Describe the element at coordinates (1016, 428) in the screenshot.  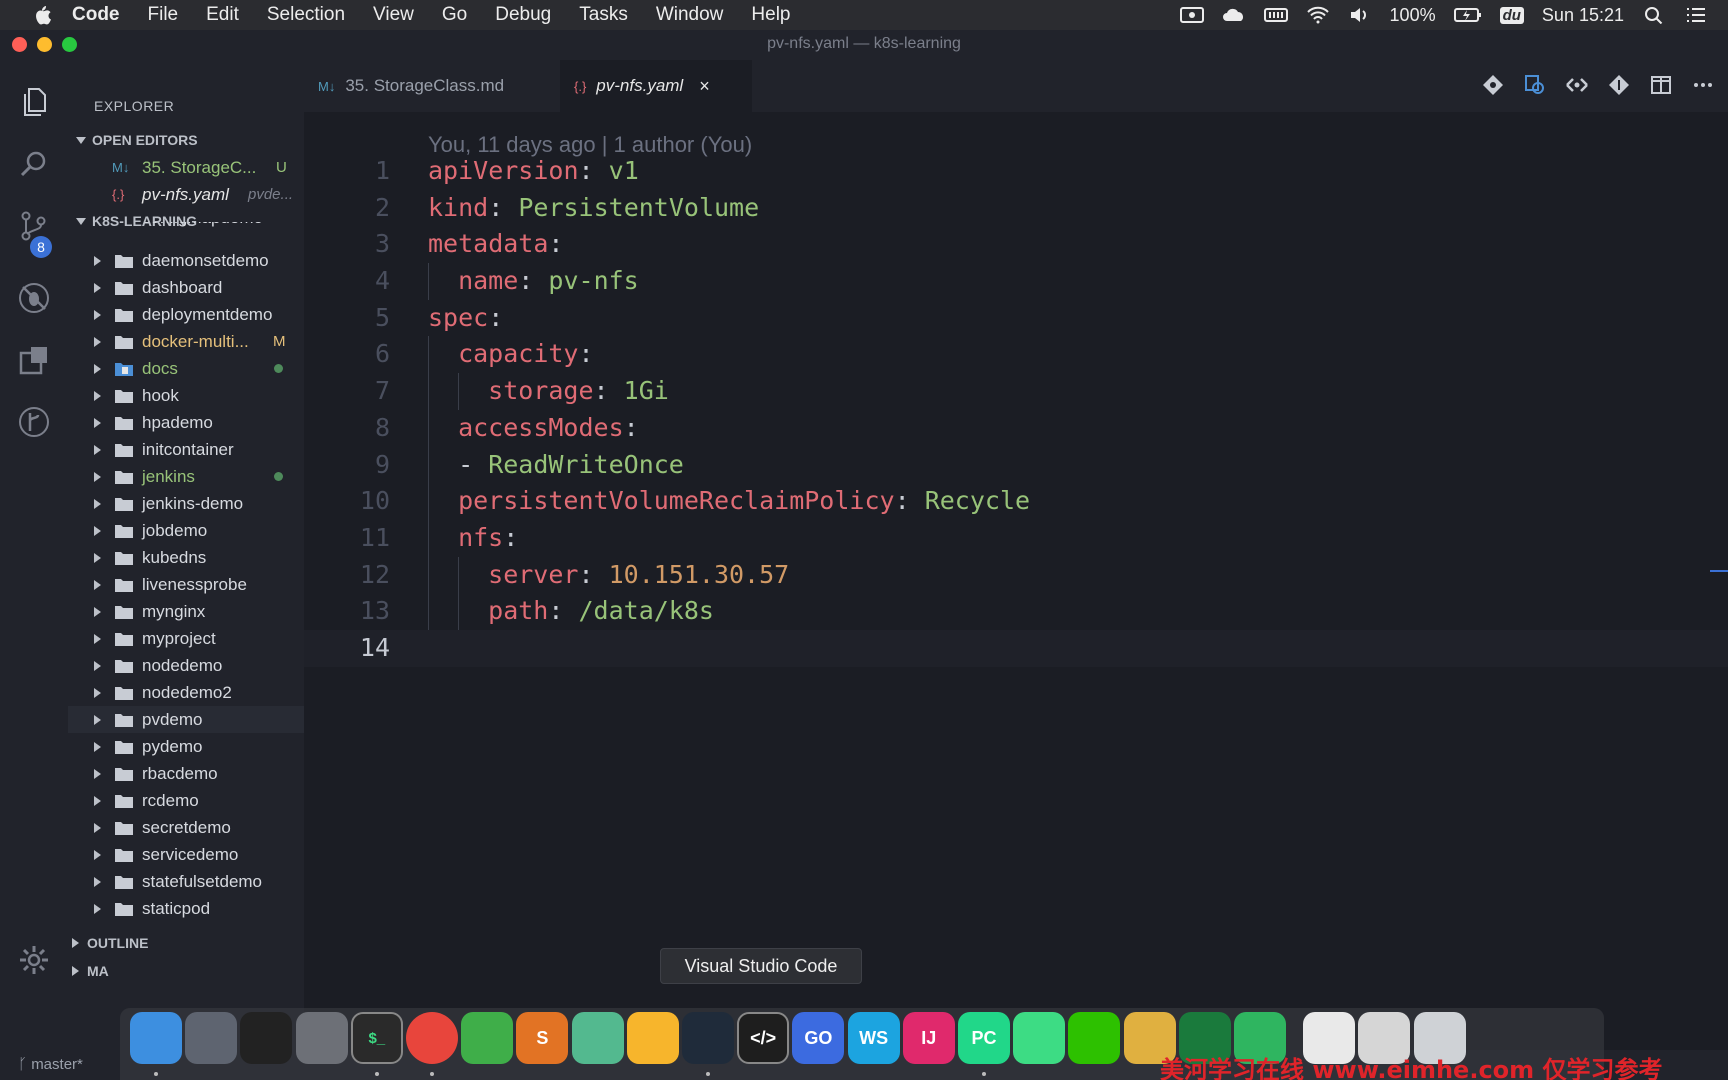
I see `code-line: 8 accessModes:` at that location.